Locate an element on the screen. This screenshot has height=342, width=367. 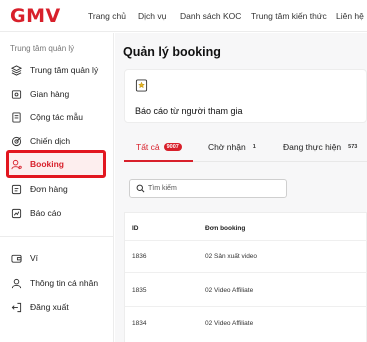
sidebar-item-label: Booking is located at coordinates (47, 164).